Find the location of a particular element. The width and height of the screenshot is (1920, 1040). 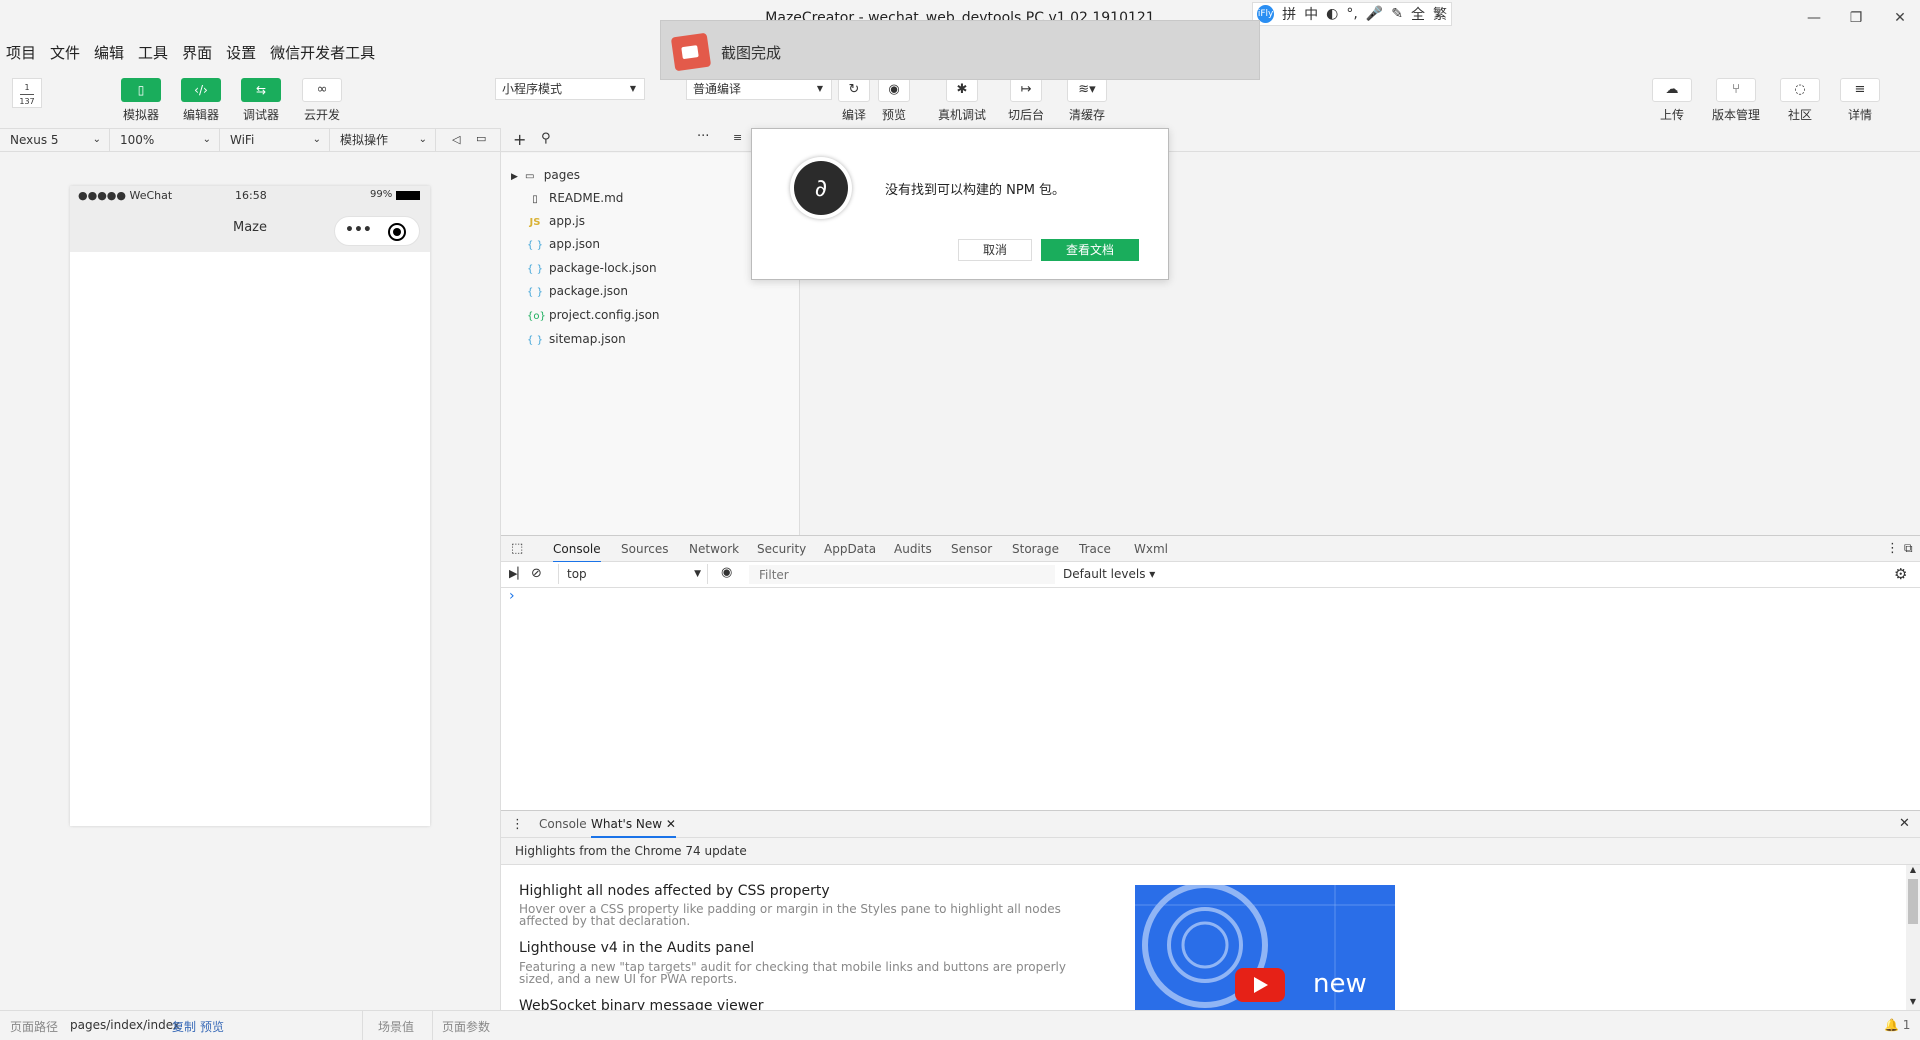

kebab-menu-icon: ⋮ is located at coordinates (1892, 548).